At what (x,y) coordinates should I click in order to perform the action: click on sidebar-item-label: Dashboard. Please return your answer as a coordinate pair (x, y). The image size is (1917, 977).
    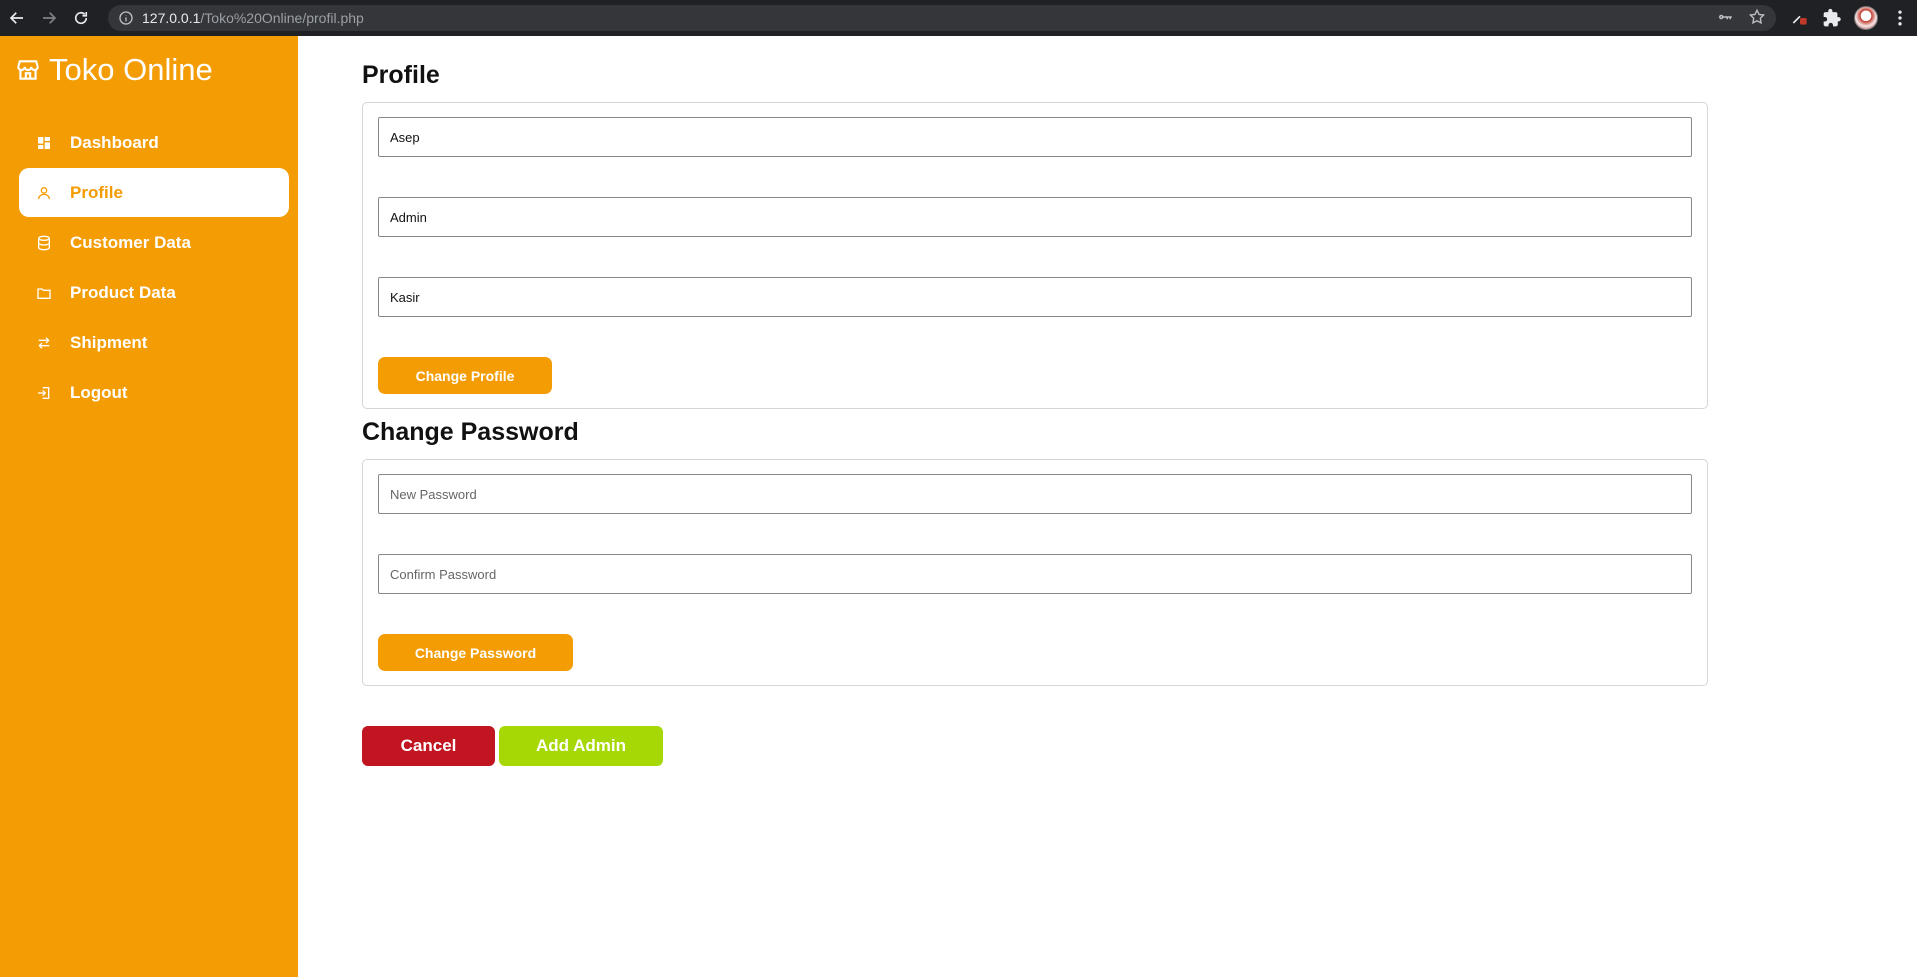
    Looking at the image, I should click on (114, 142).